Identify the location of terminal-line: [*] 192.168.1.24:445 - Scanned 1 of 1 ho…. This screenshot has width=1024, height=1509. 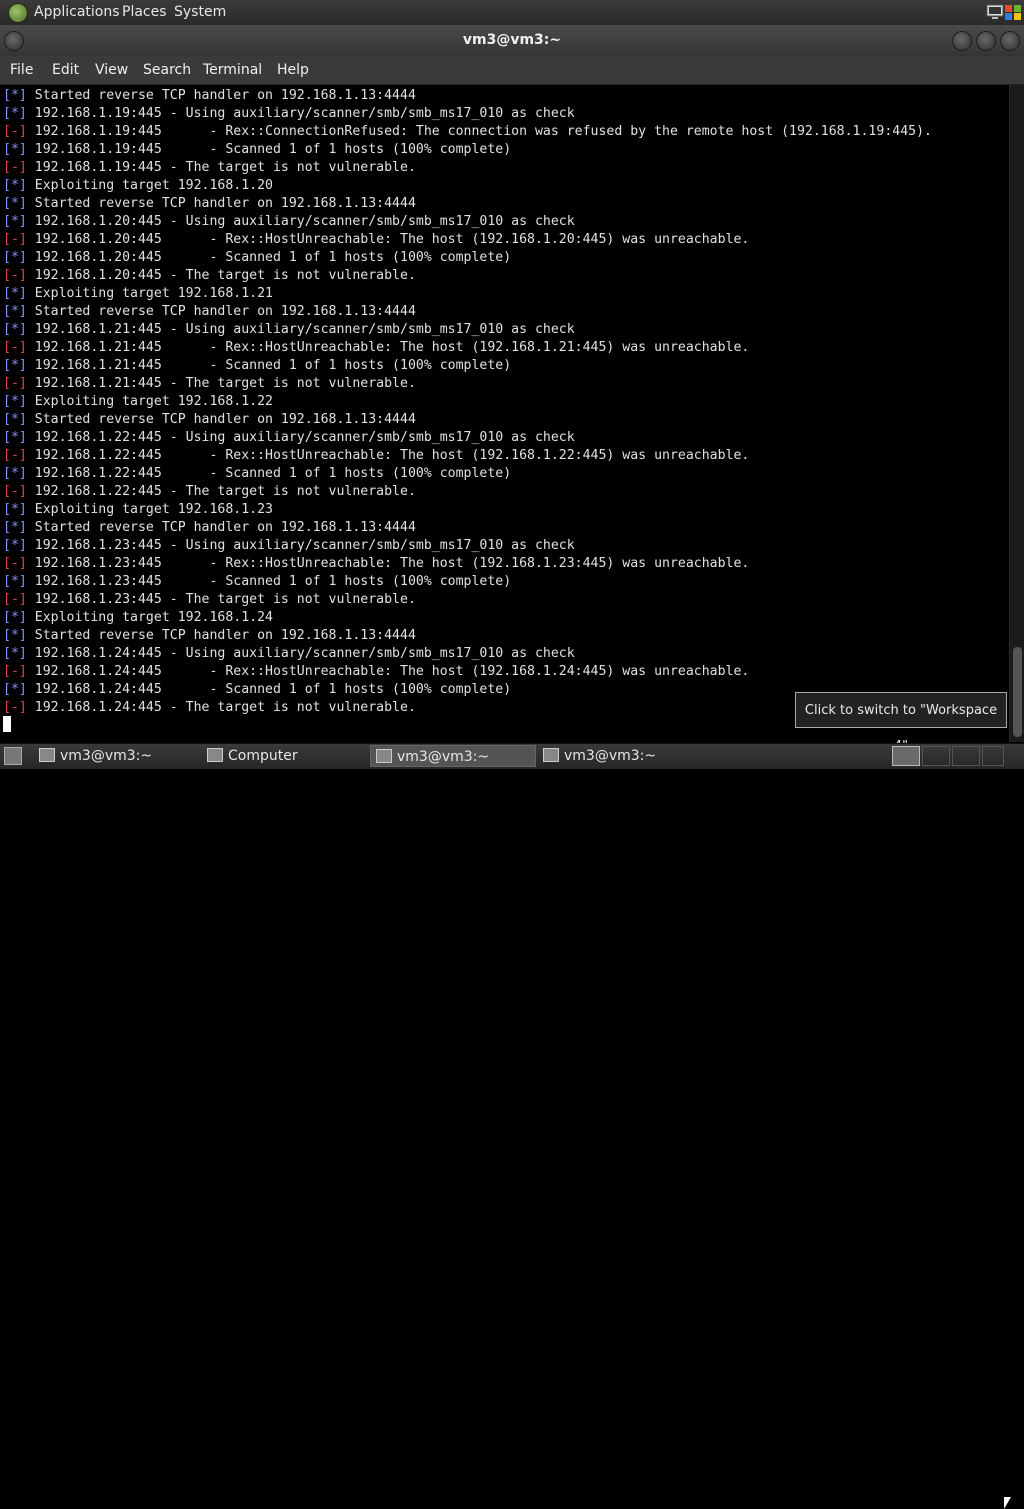
(467, 690).